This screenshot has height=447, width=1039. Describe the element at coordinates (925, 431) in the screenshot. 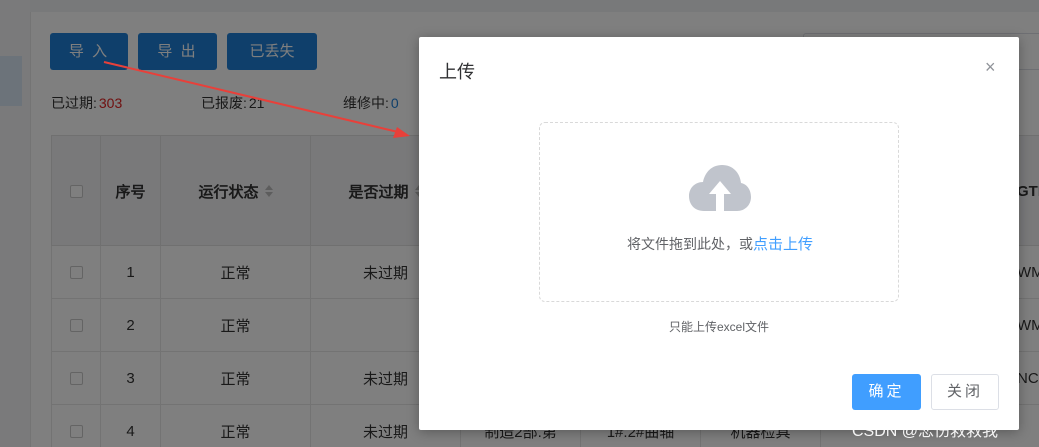

I see `watermark: CSDN @悲伤救救我` at that location.